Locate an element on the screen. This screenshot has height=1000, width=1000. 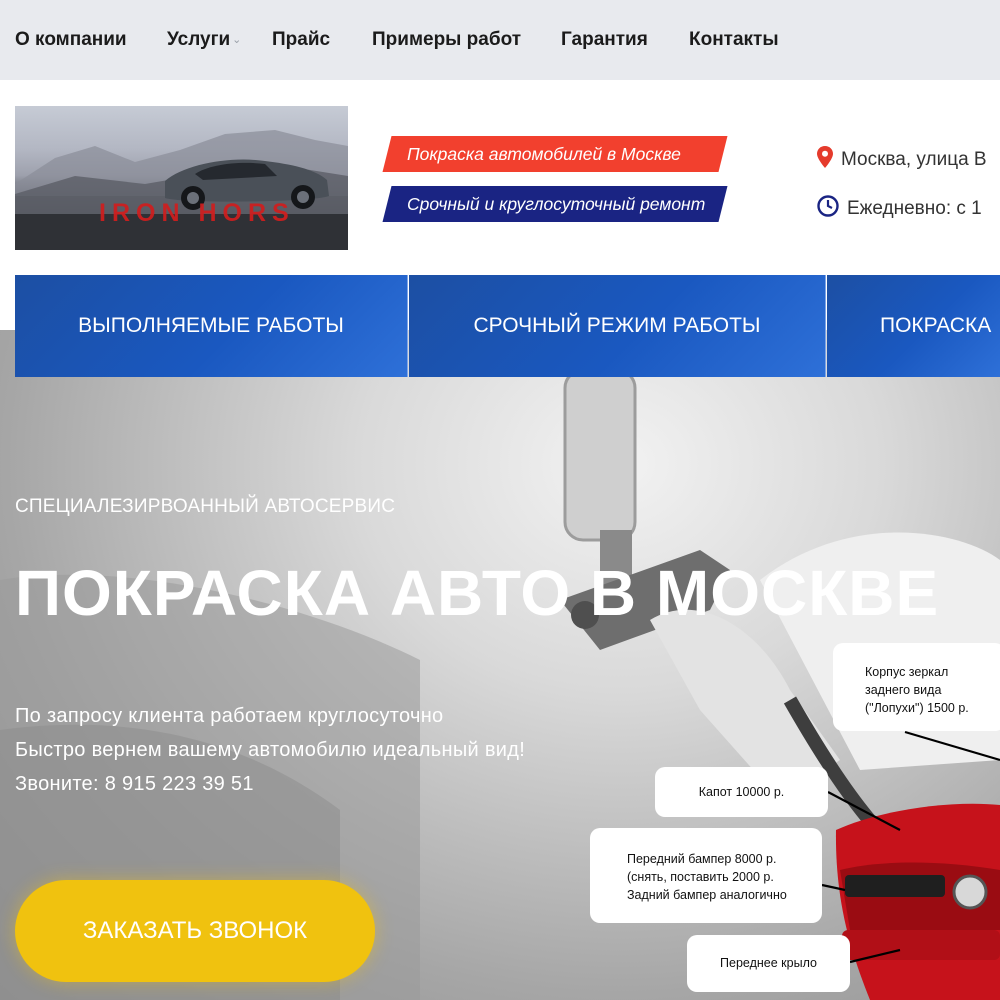
callout-bumper-line-1: Передний бампер 8000 р. is located at coordinates (702, 859).